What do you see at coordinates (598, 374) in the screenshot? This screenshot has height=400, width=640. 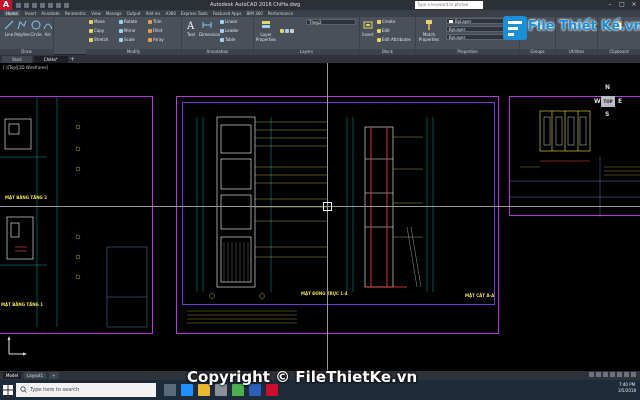 I see `grid-icon` at bounding box center [598, 374].